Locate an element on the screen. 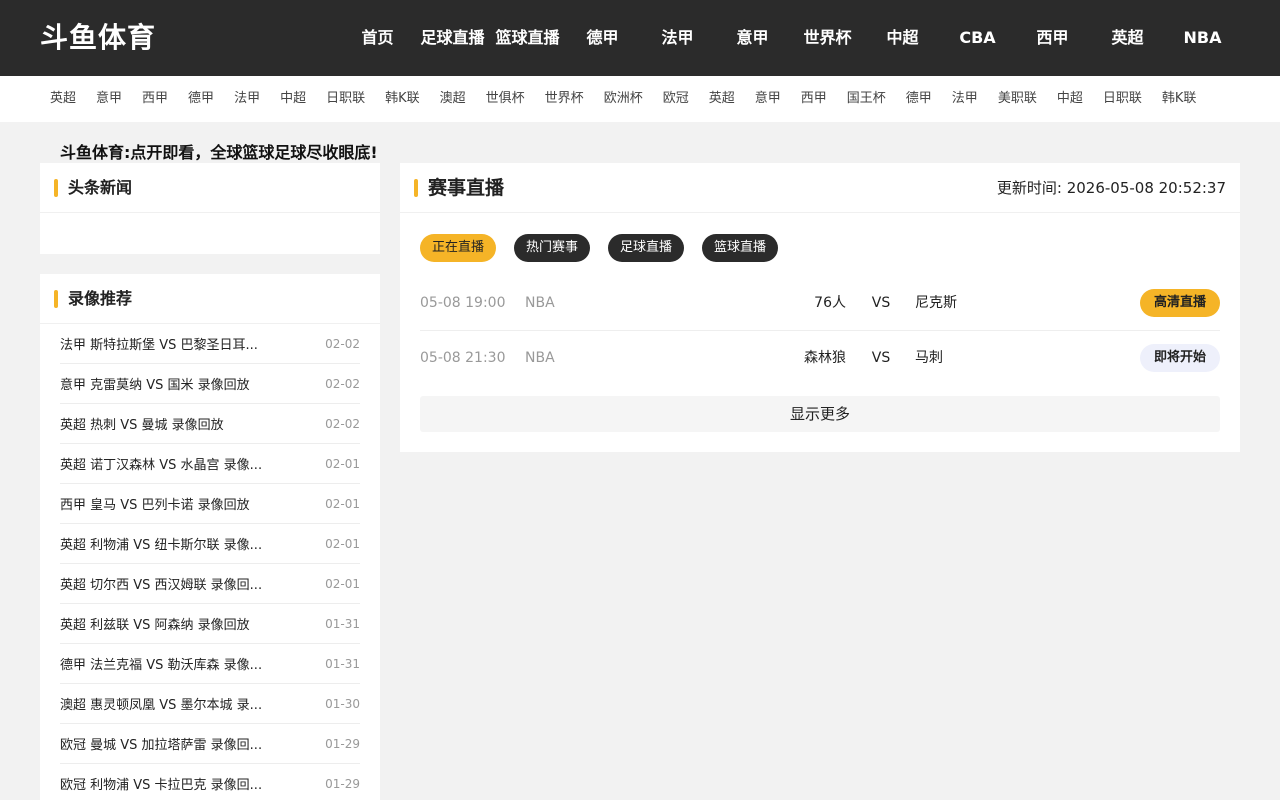 The height and width of the screenshot is (800, 1280). replay-item: 英超 利兹联 VS 阿森纳 录像回放 01-31 is located at coordinates (210, 624).